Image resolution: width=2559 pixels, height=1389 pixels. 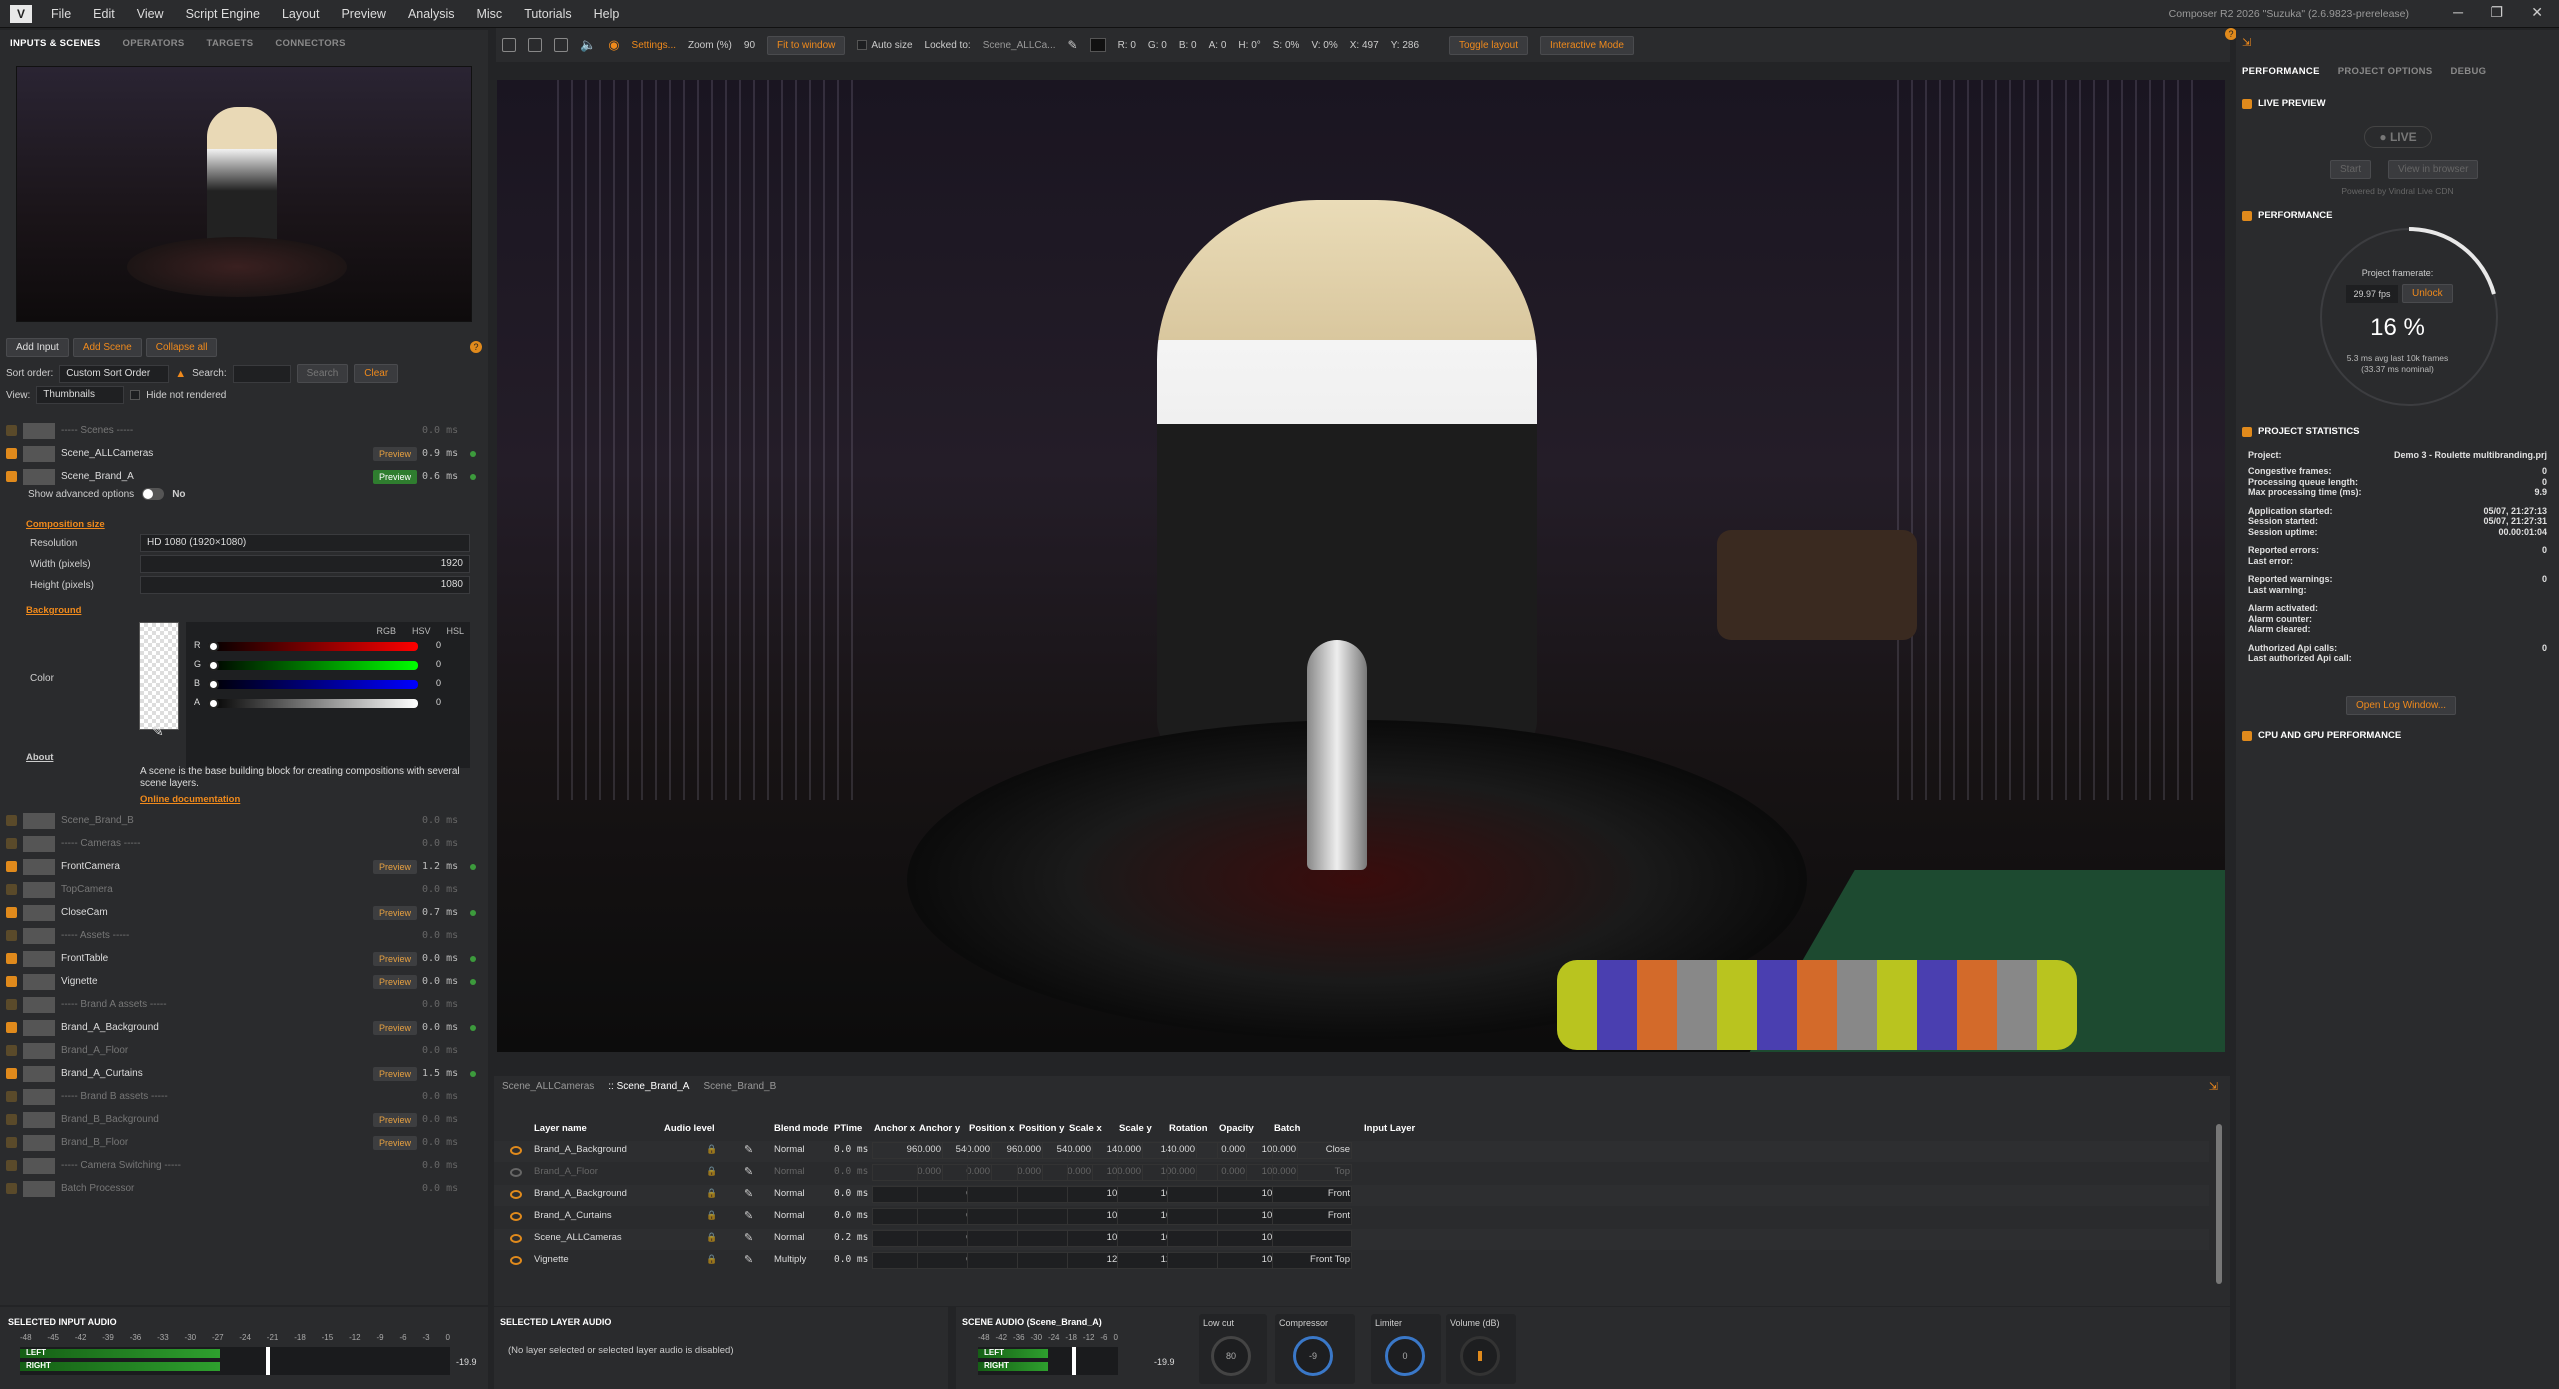 I want to click on list-item: ----- Brand A assets ----- 0.0 ms, so click(x=244, y=1004).